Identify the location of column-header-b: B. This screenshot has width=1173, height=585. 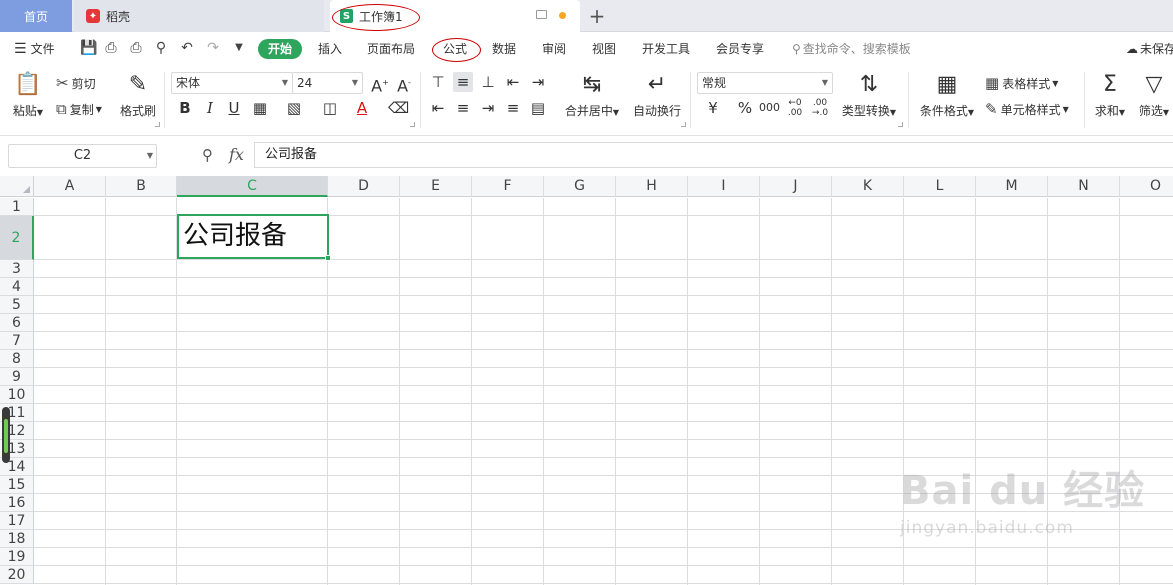
(141, 186).